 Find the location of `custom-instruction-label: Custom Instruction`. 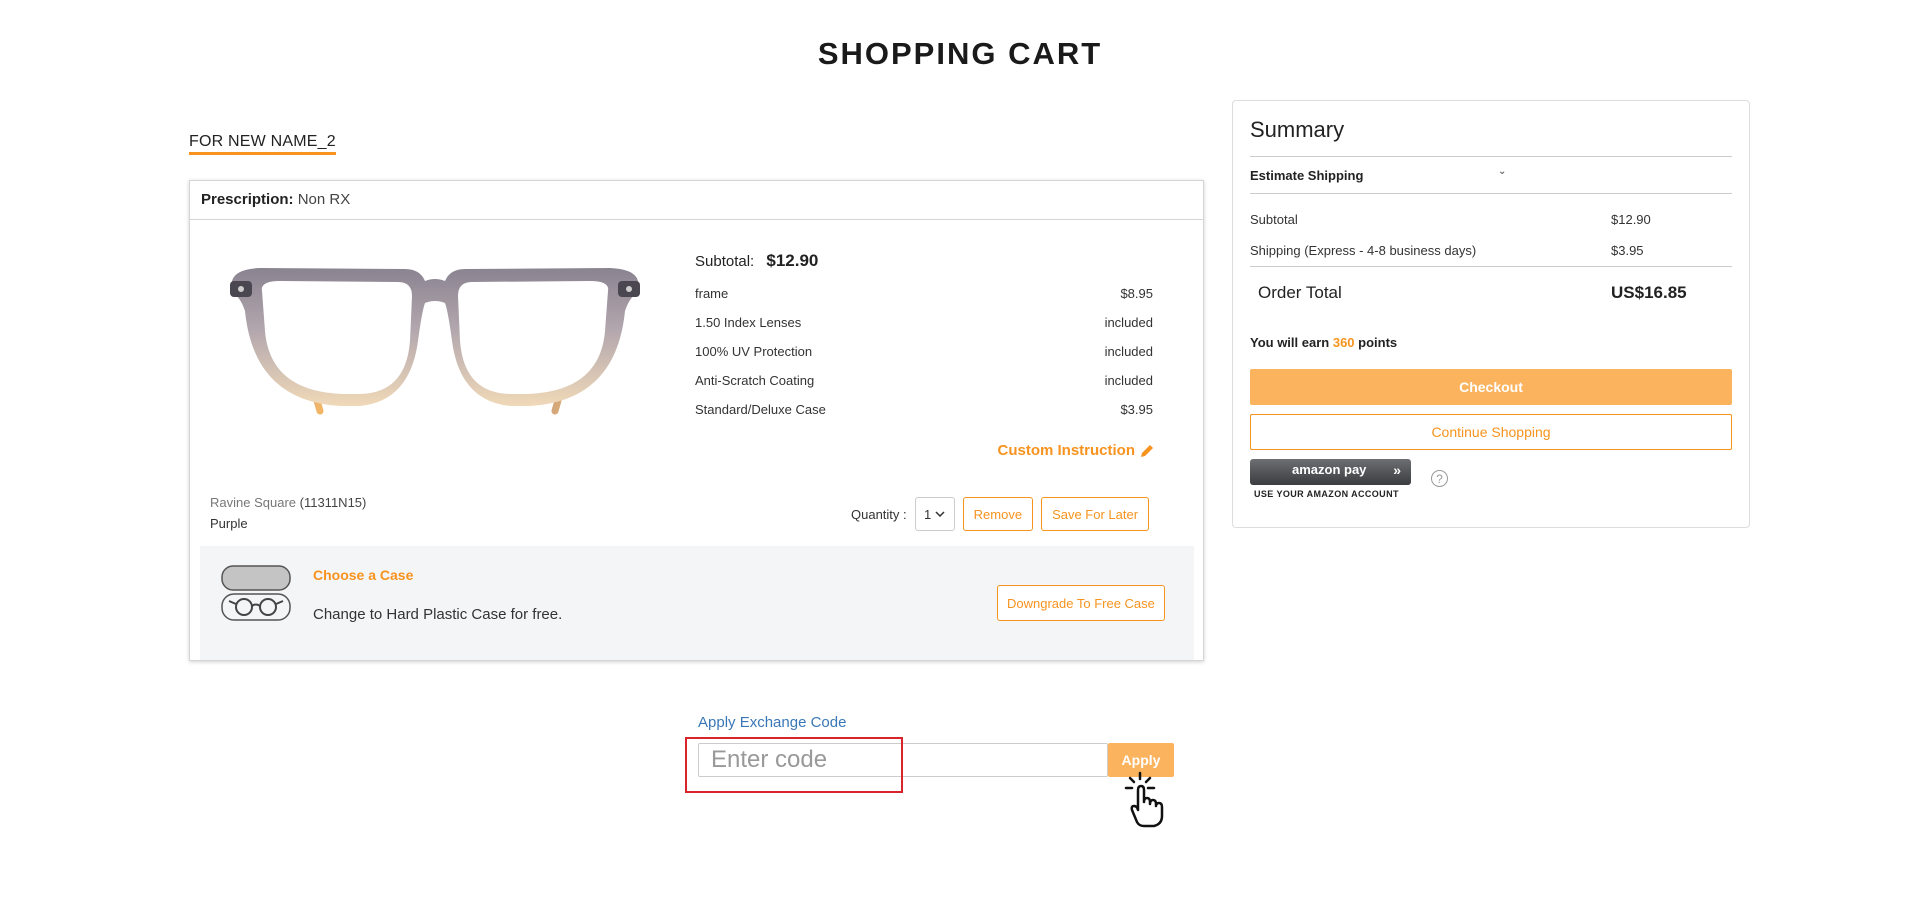

custom-instruction-label: Custom Instruction is located at coordinates (1067, 450).